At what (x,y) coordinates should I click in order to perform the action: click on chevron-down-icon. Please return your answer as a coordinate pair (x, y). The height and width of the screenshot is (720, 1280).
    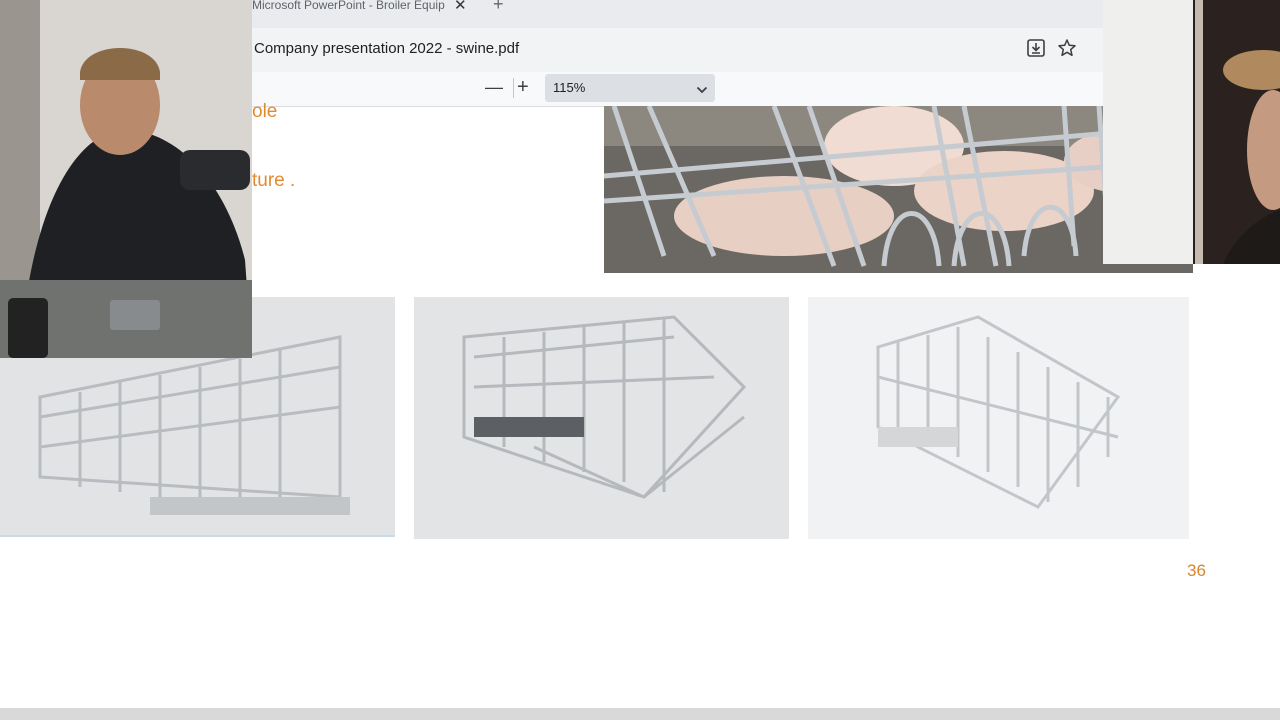
    Looking at the image, I should click on (702, 91).